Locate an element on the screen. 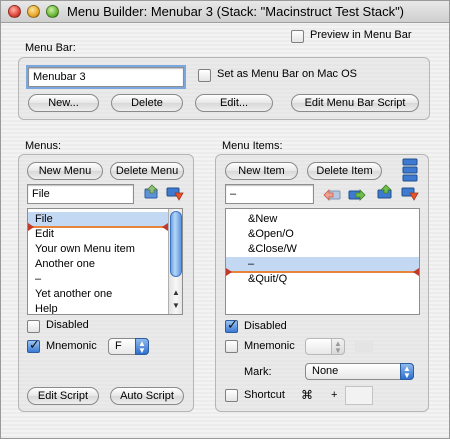 Image resolution: width=450 pixels, height=439 pixels. item-outdent-icon is located at coordinates (332, 195).